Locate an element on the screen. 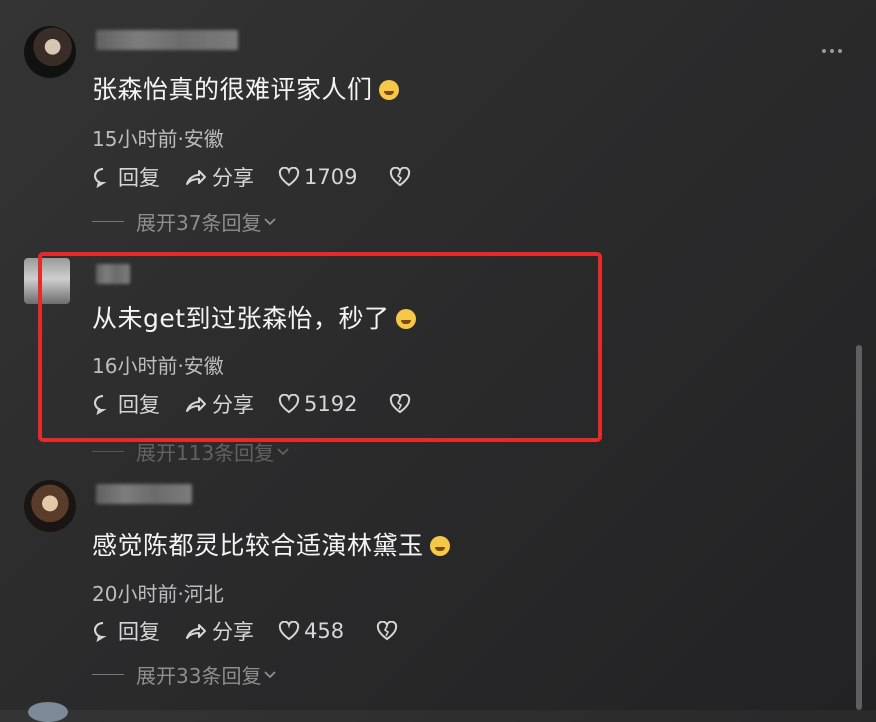 Image resolution: width=876 pixels, height=722 pixels. like-button: 1709 is located at coordinates (317, 177).